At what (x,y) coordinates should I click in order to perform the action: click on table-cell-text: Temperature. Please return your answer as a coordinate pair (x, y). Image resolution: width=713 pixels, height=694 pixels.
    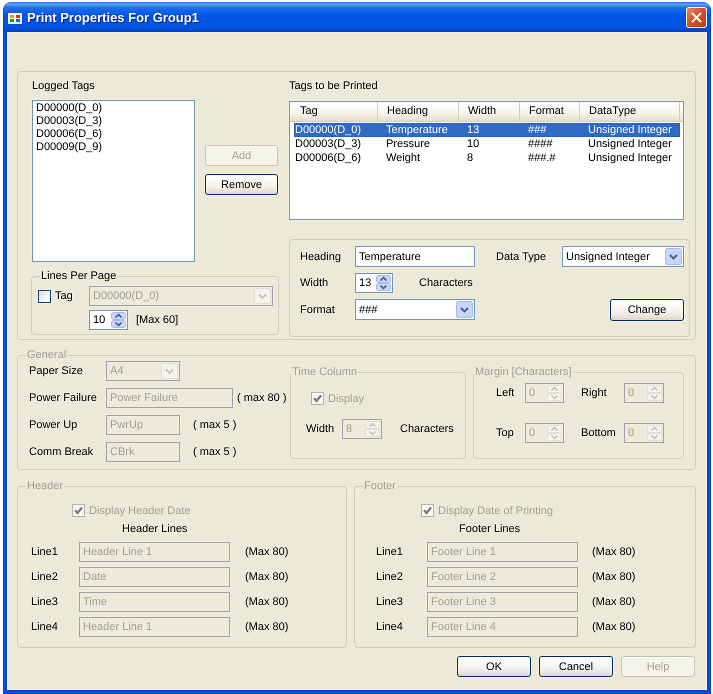
    Looking at the image, I should click on (417, 130).